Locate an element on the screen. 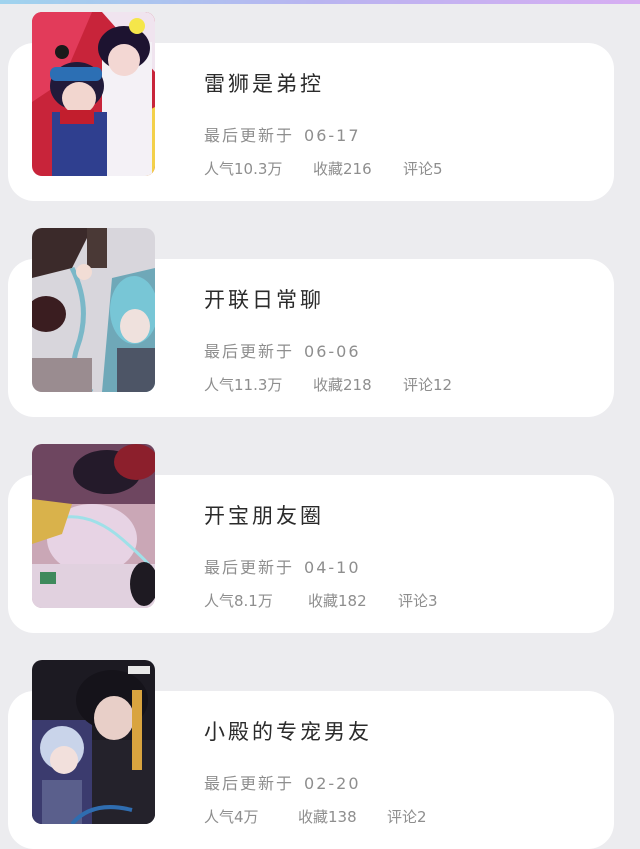  work-stats: 人气8.1万 收藏182 评论3 is located at coordinates (321, 600).